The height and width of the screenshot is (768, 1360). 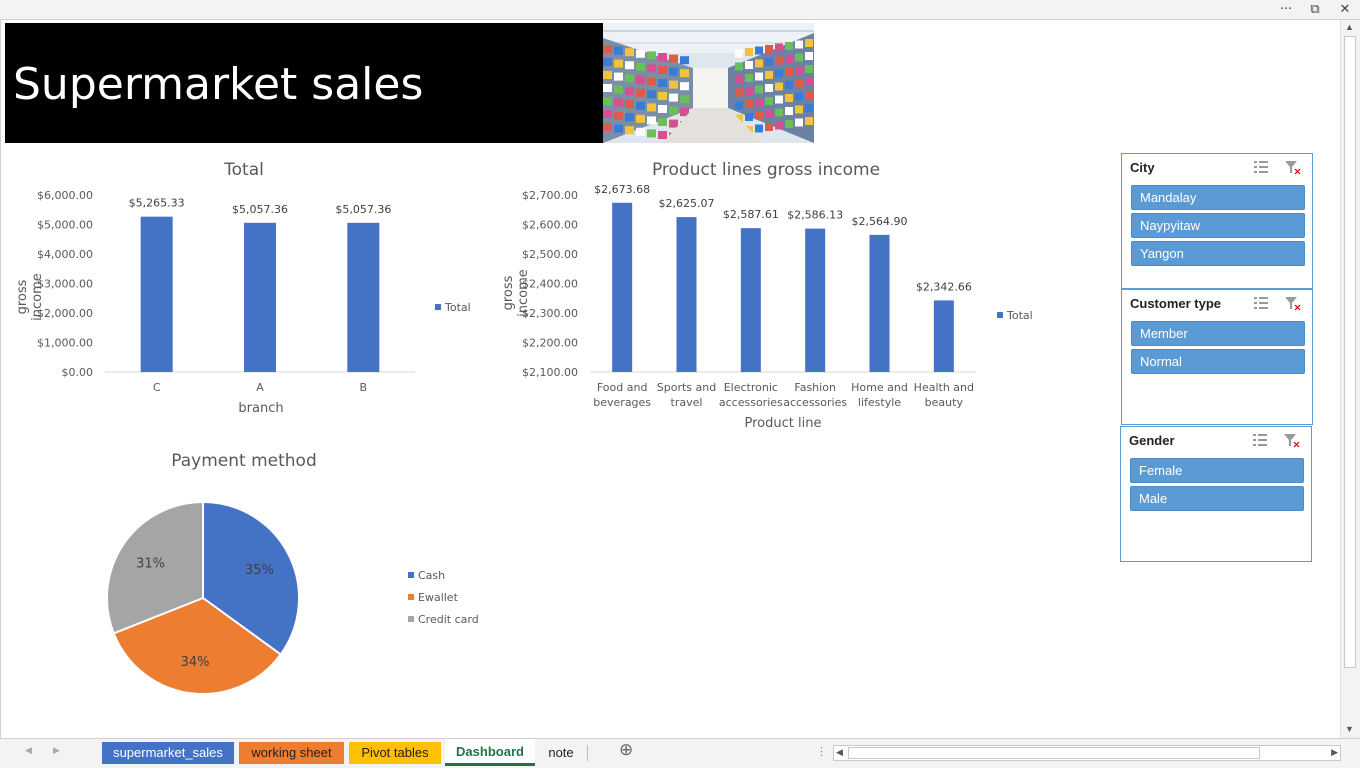 I want to click on restore-window-icon: ⧉, so click(x=1315, y=10).